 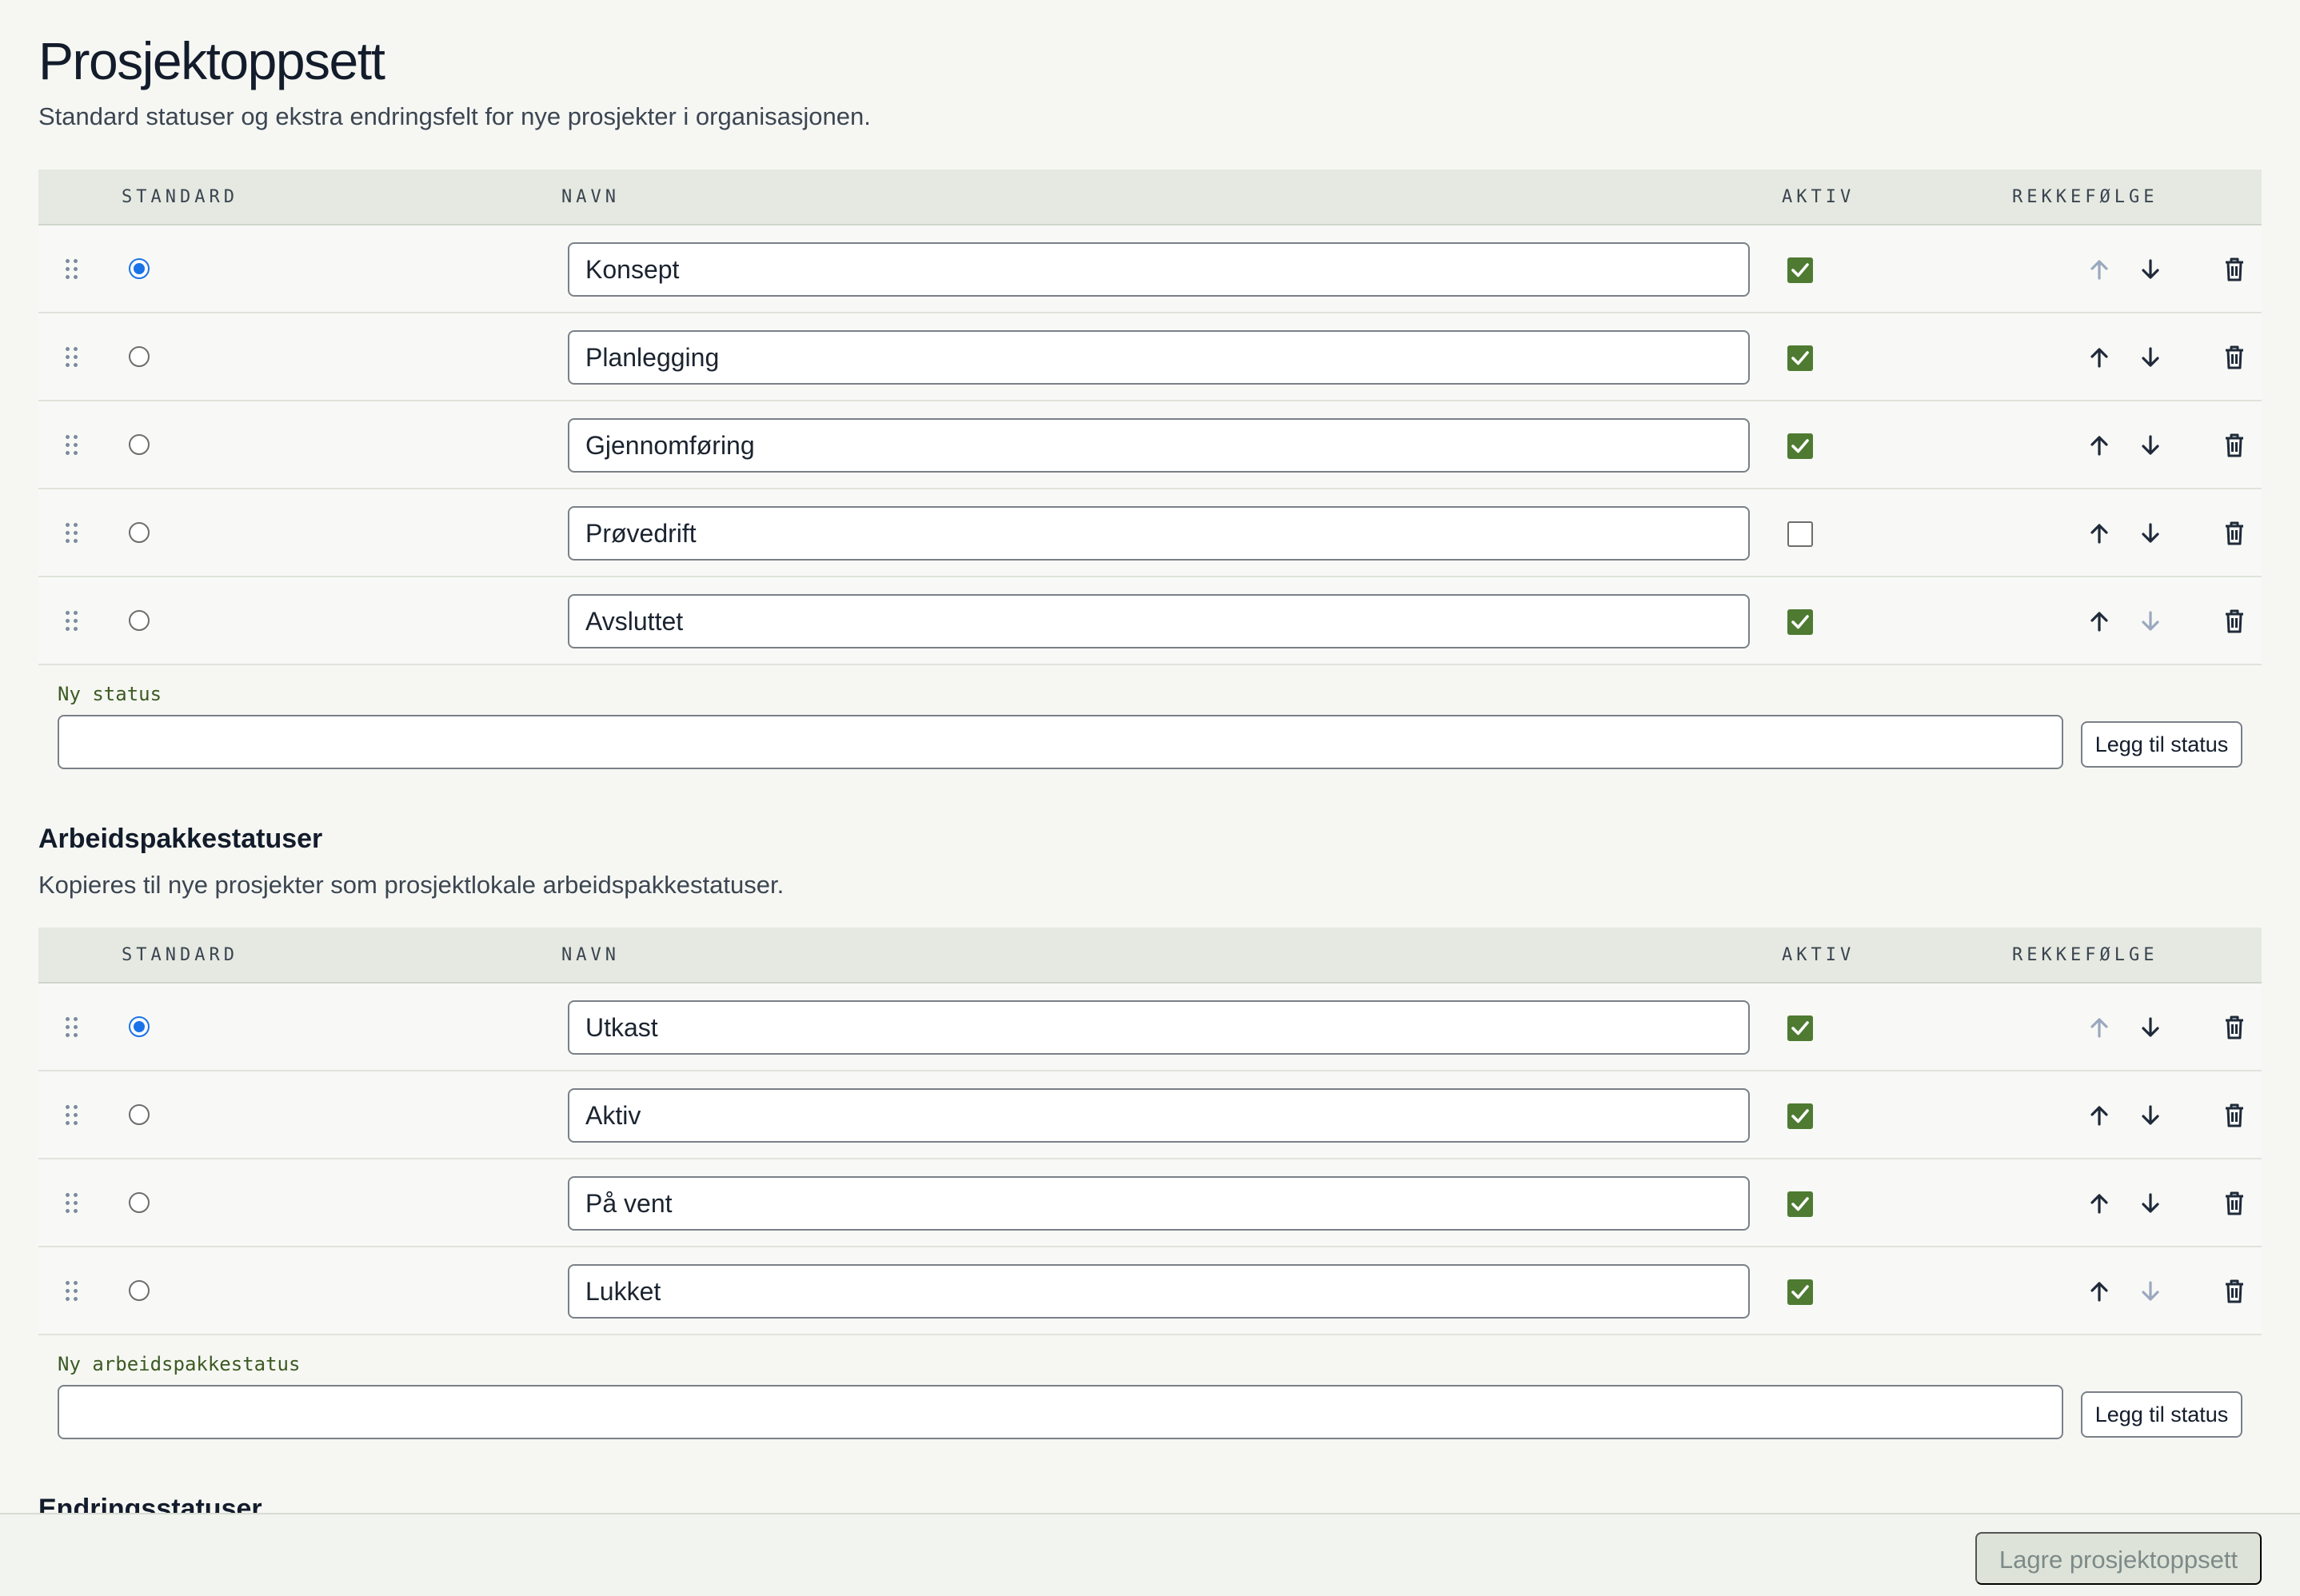 I want to click on new-status-input, so click(x=1060, y=742).